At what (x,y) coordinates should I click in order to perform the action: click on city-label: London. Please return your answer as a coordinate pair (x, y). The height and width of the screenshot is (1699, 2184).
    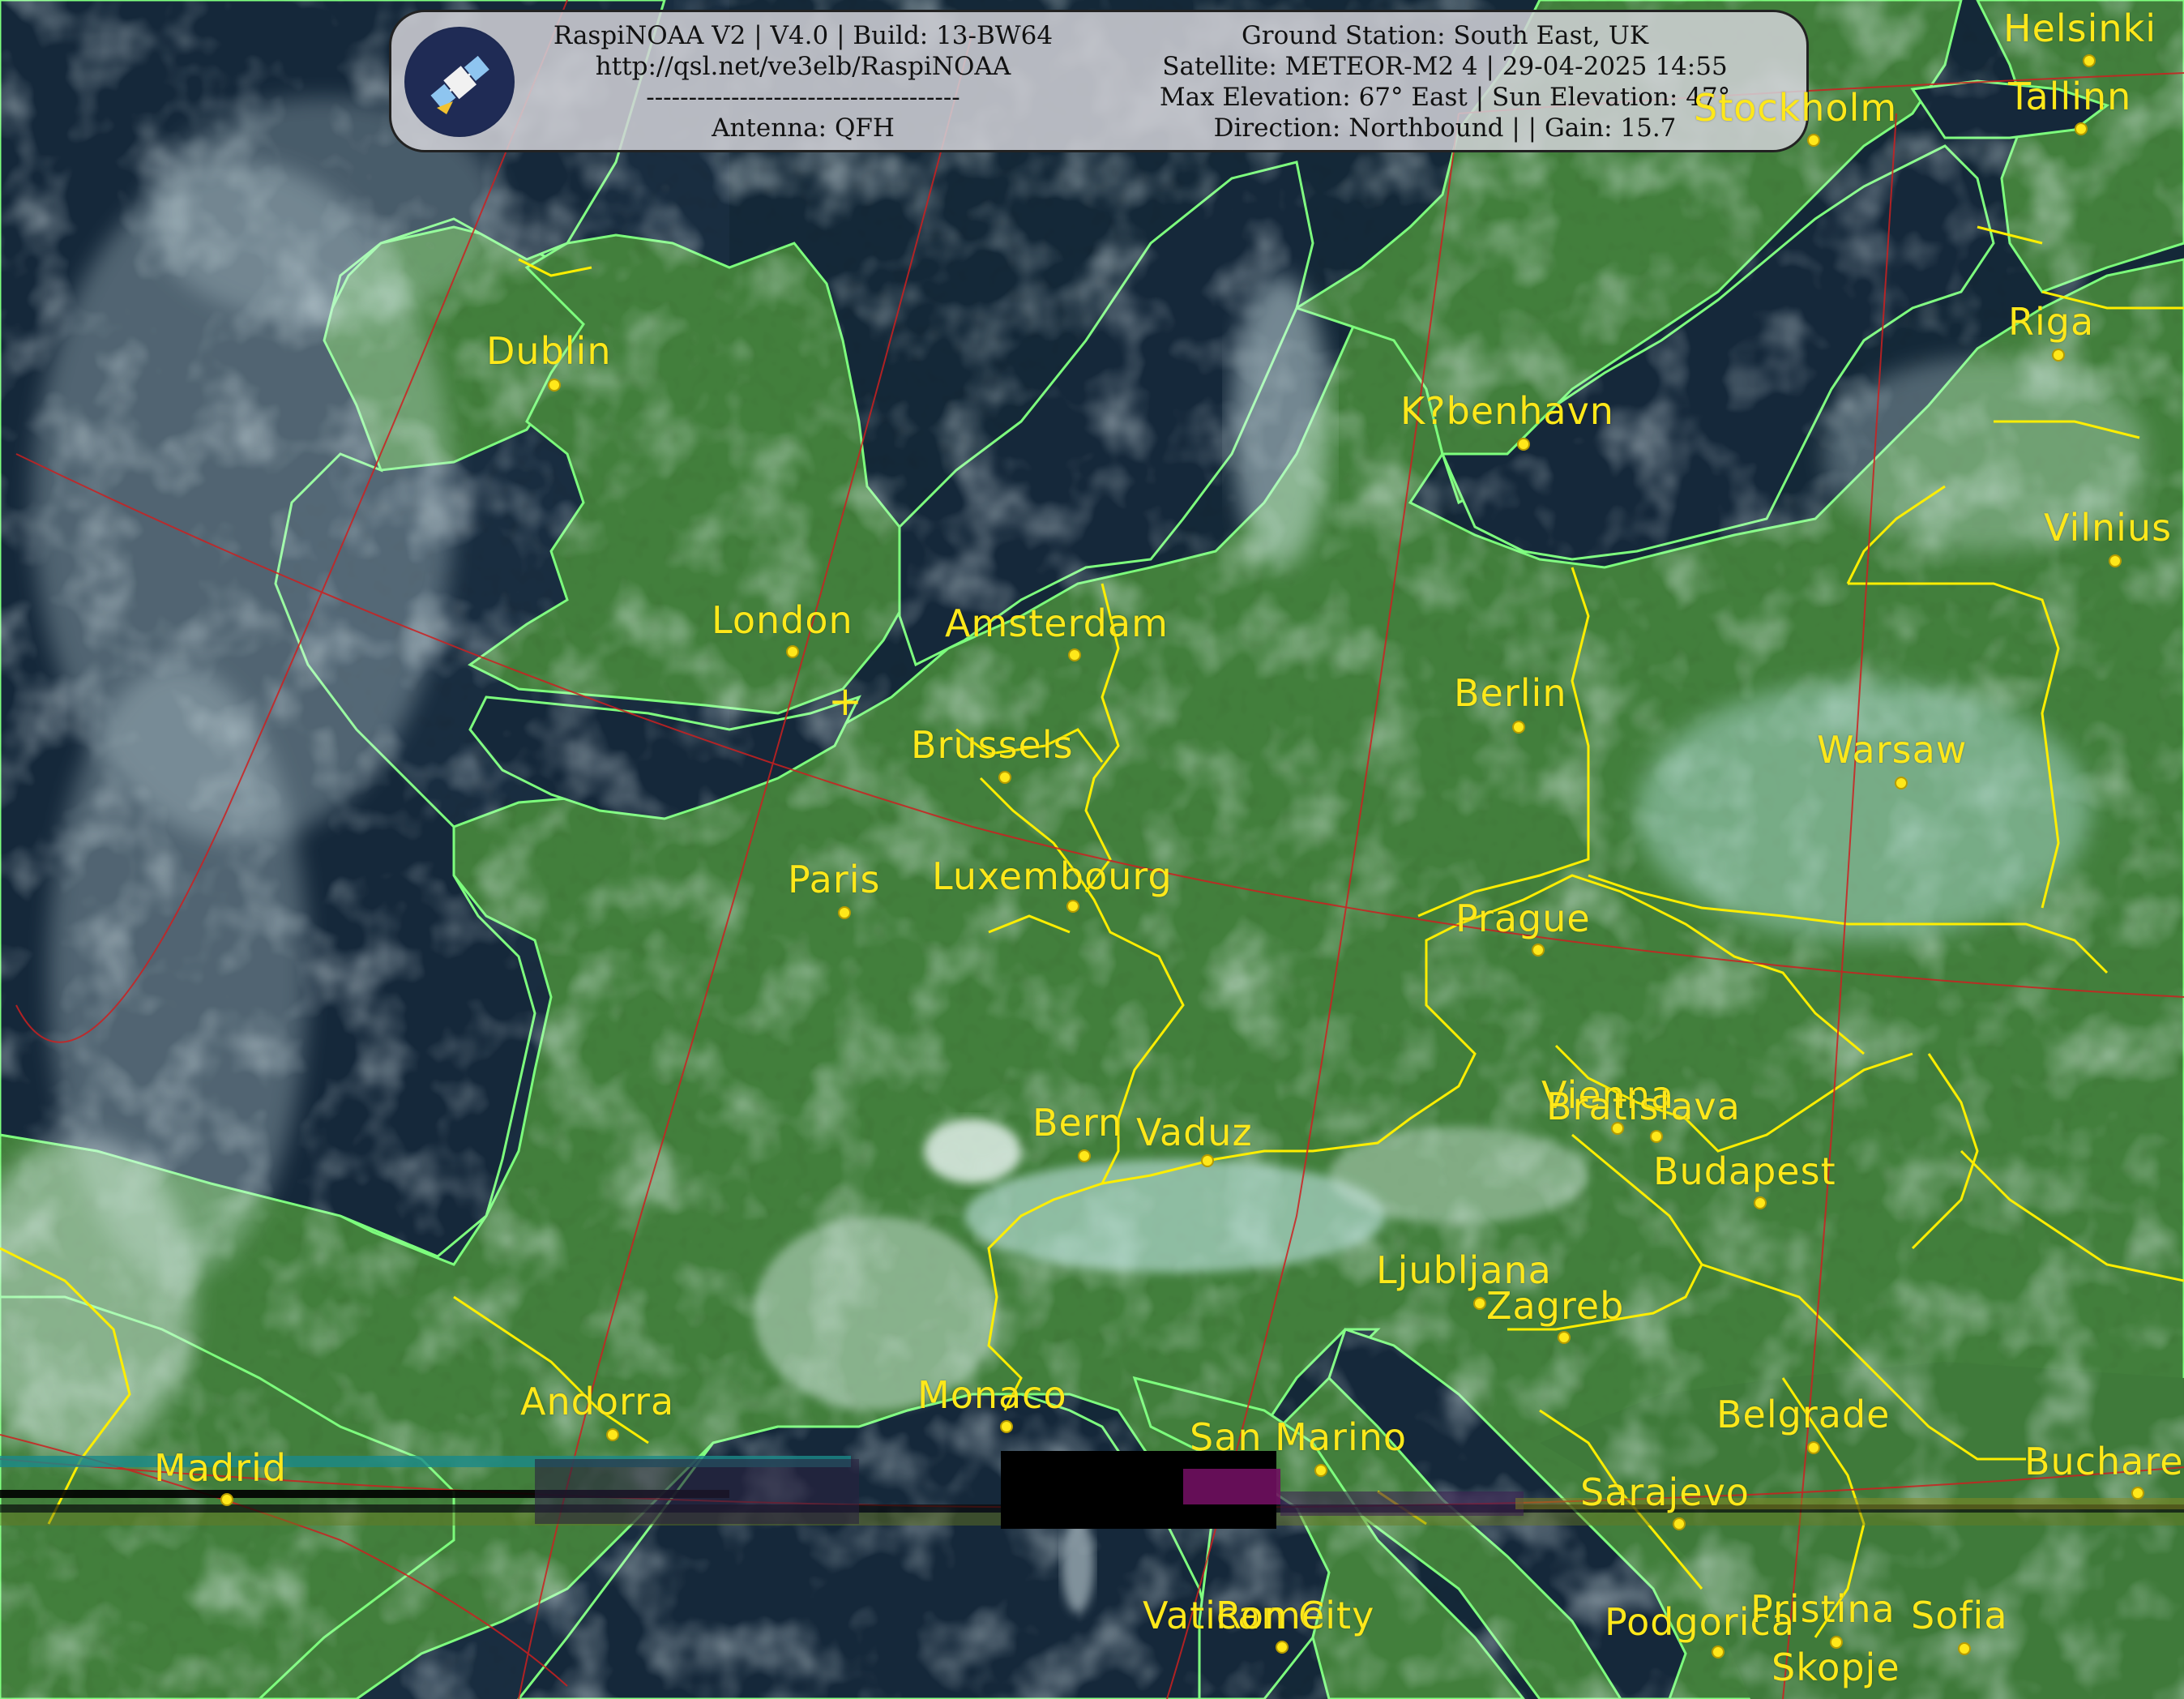
    Looking at the image, I should click on (783, 620).